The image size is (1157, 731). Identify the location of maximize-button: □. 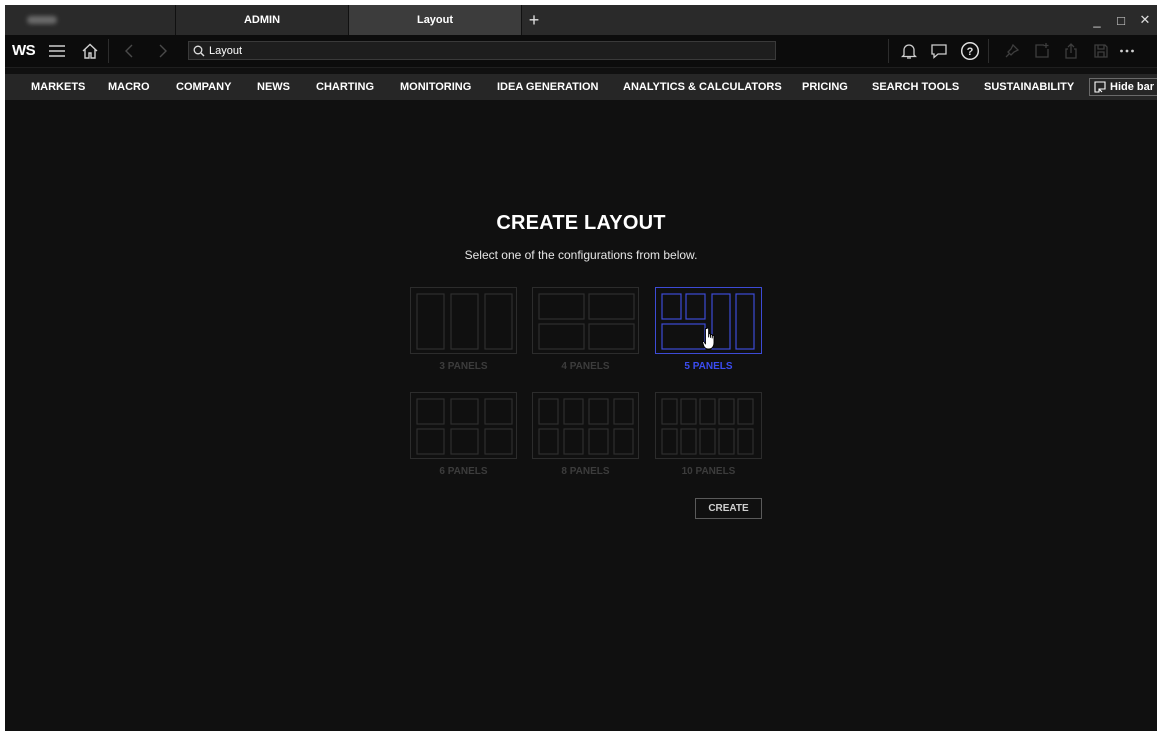
(1121, 20).